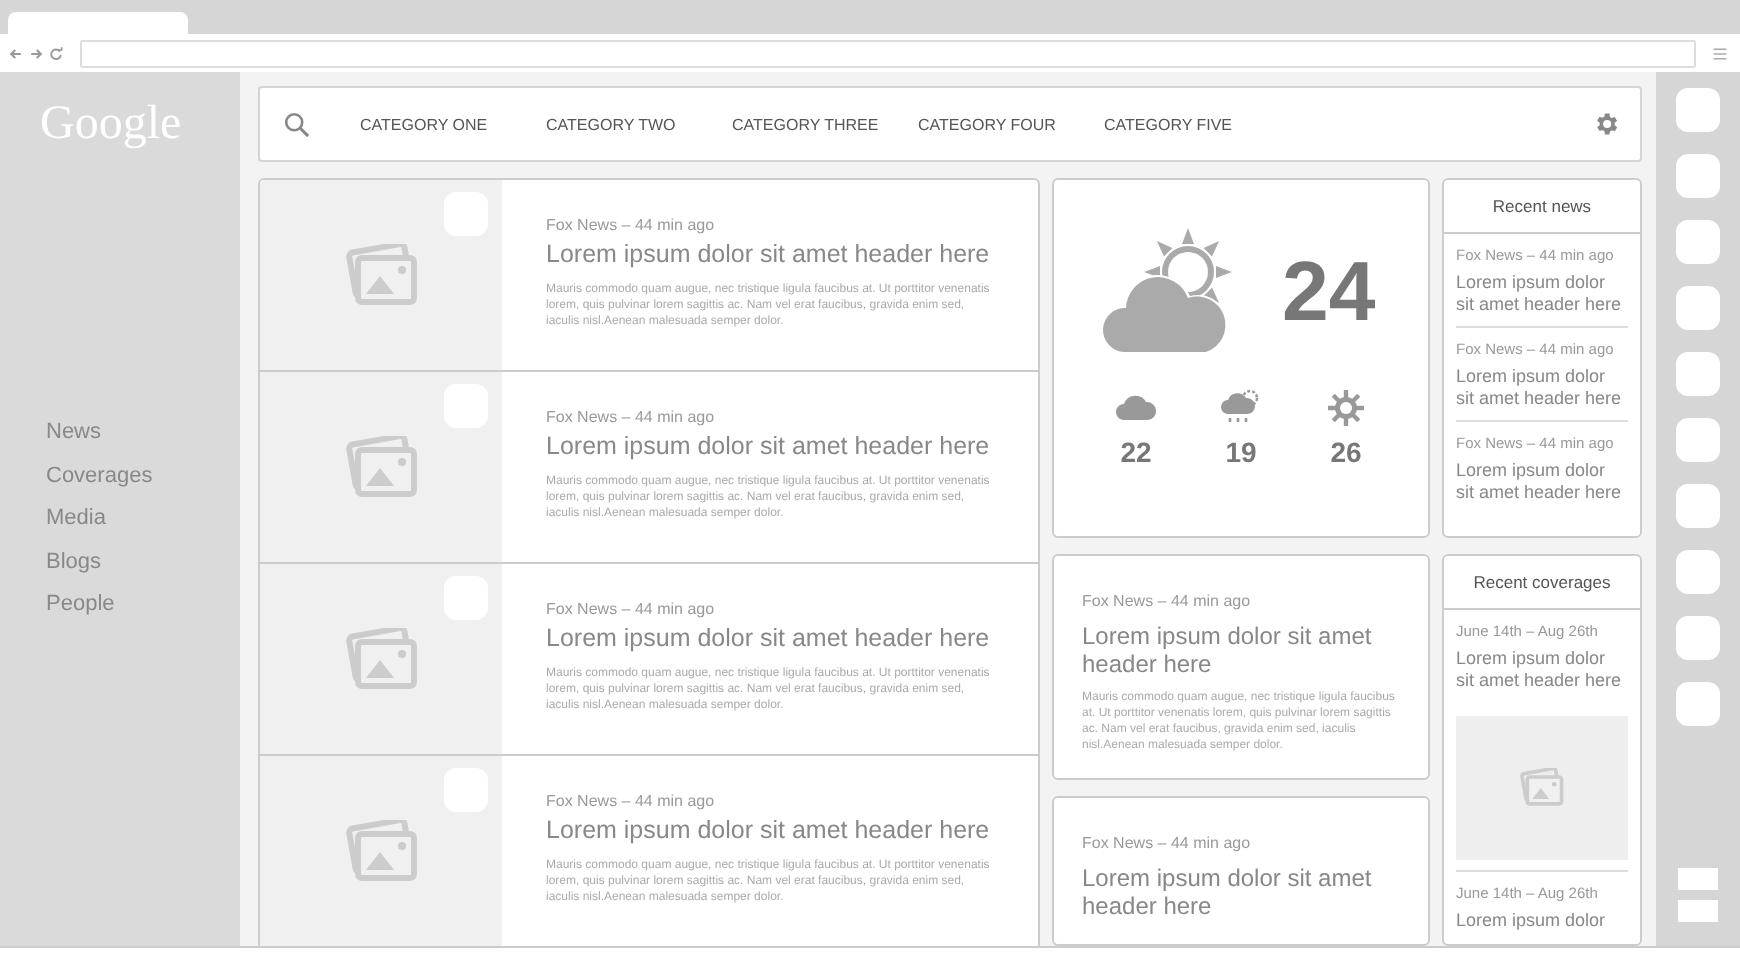  Describe the element at coordinates (98, 23) in the screenshot. I see `browser-tab` at that location.